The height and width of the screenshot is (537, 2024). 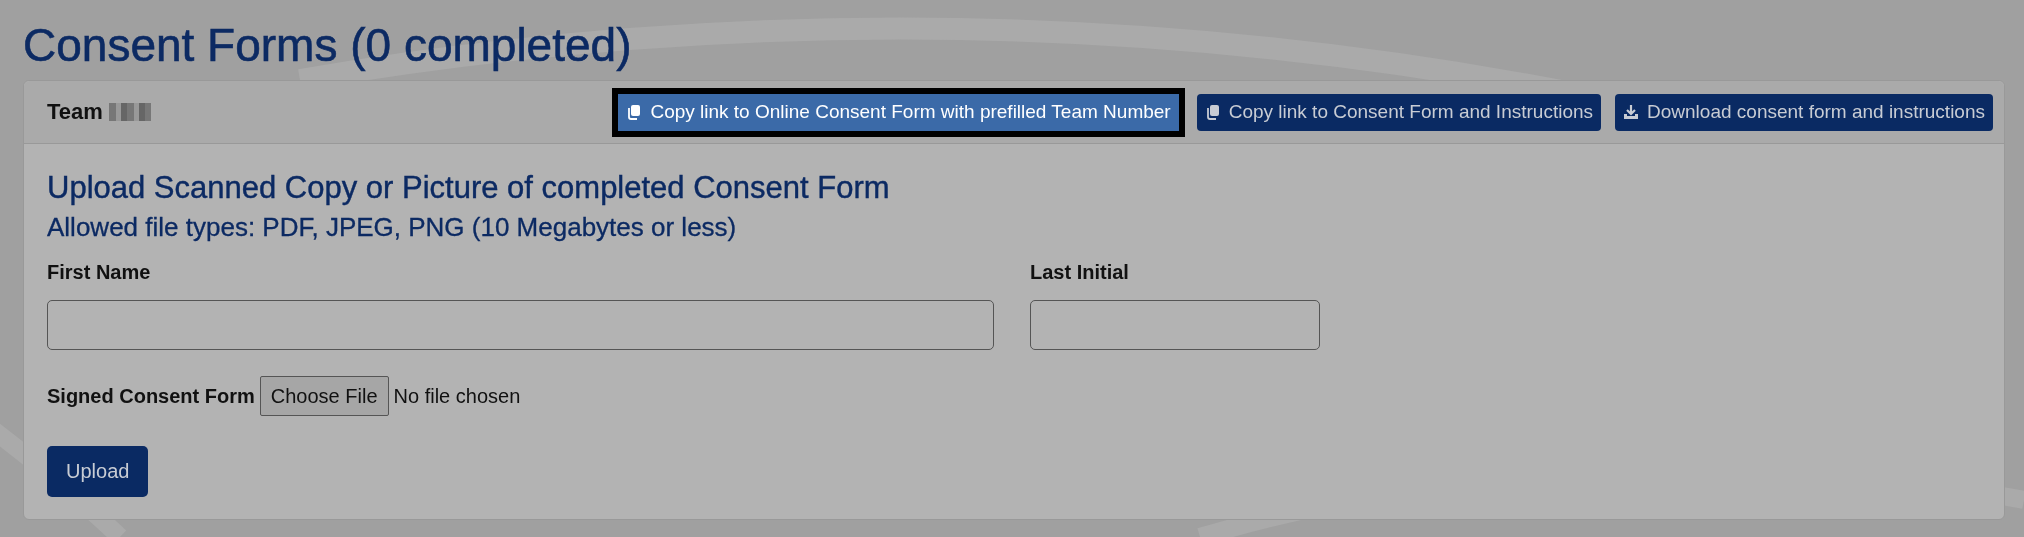 What do you see at coordinates (1399, 112) in the screenshot?
I see `action-button: Copy link to Consent Form and Instructions` at bounding box center [1399, 112].